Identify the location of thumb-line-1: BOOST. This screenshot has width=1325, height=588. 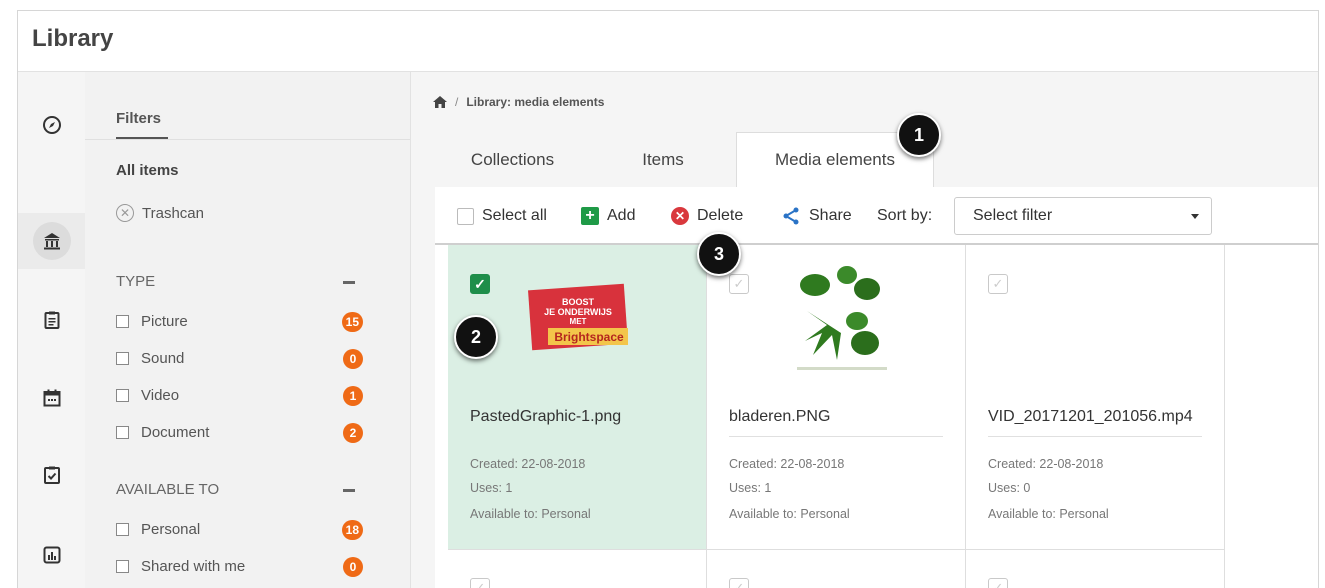
(578, 302).